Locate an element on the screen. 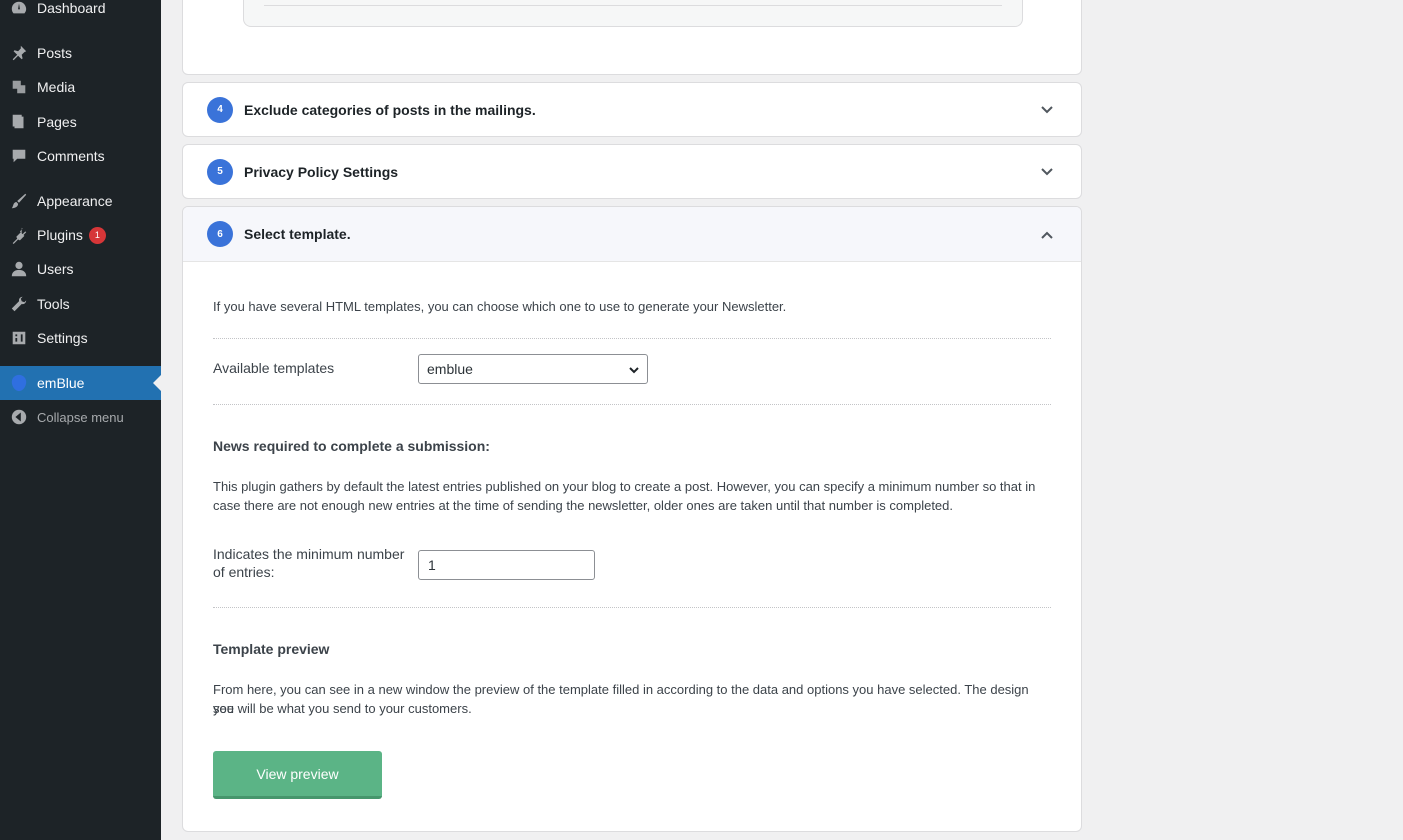 This screenshot has height=840, width=1403. step-number-badge: 5 is located at coordinates (220, 171).